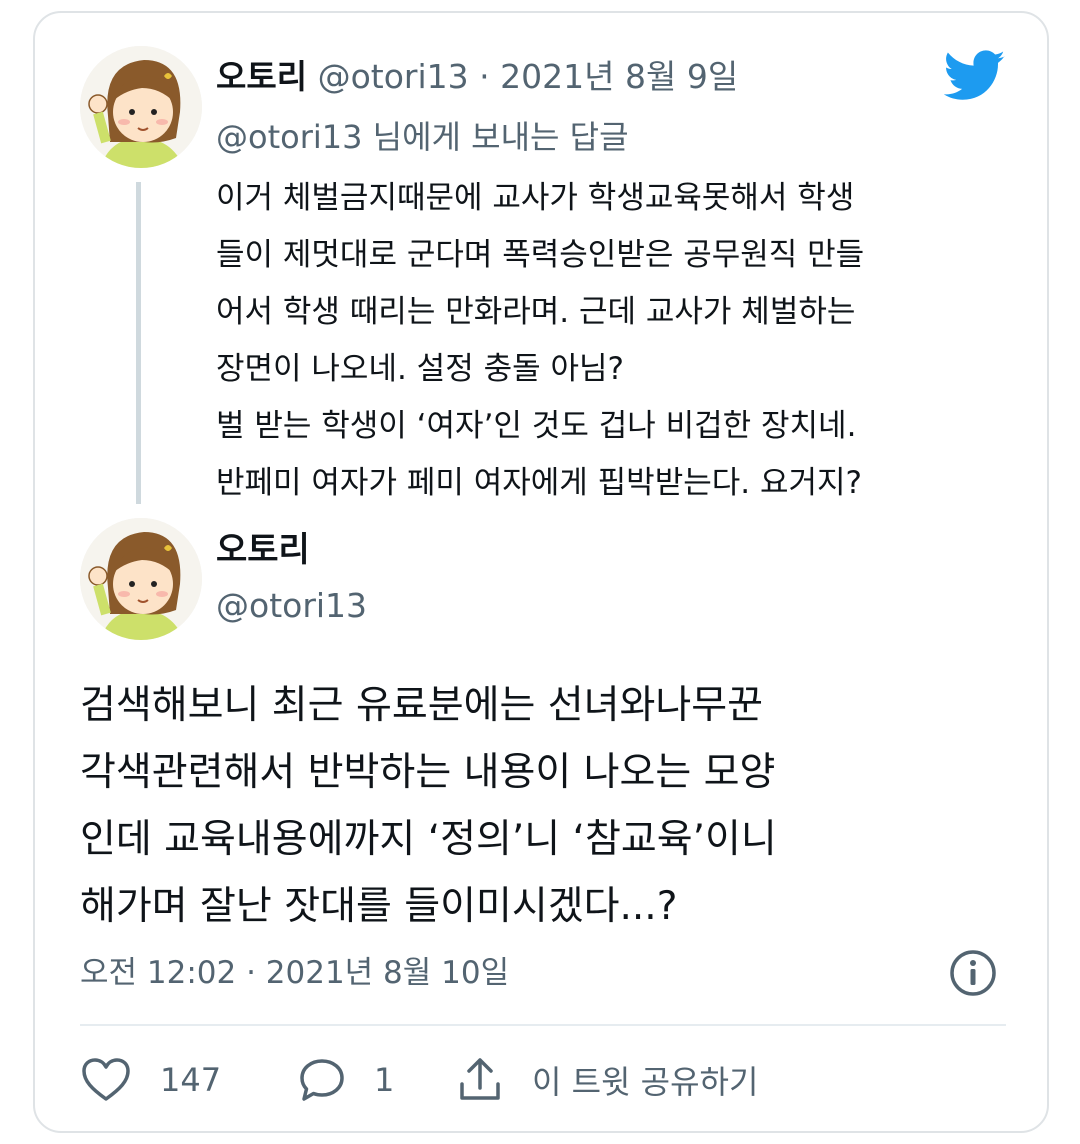 This screenshot has height=1144, width=1080. I want to click on tweet-timestamp: 오전 12:02 · 2021년 8월 10일, so click(294, 973).